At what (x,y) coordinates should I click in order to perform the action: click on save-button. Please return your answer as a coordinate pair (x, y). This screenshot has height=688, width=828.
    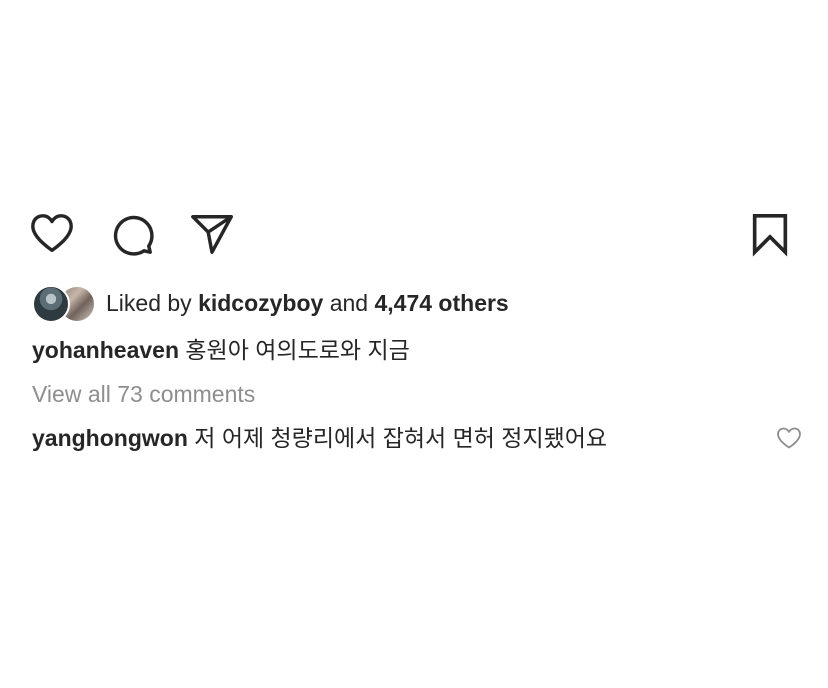
    Looking at the image, I should click on (770, 234).